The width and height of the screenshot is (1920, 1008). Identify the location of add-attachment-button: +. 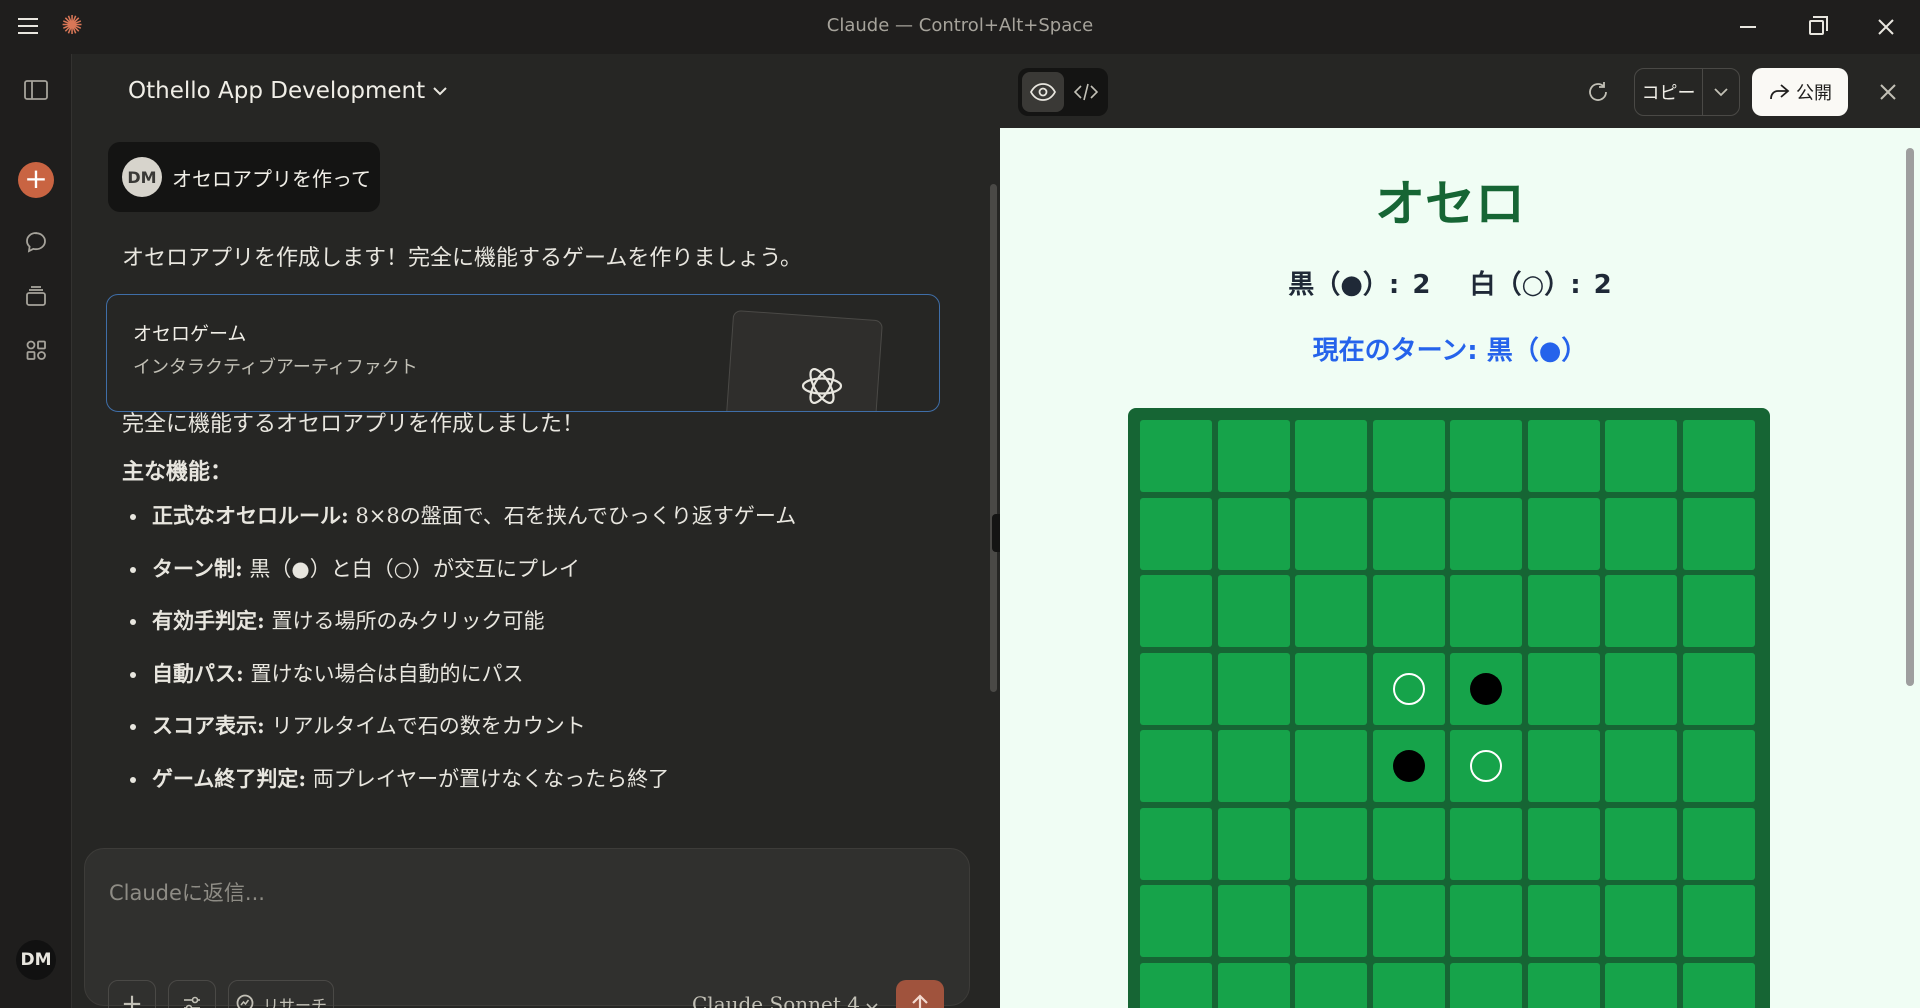
(132, 994).